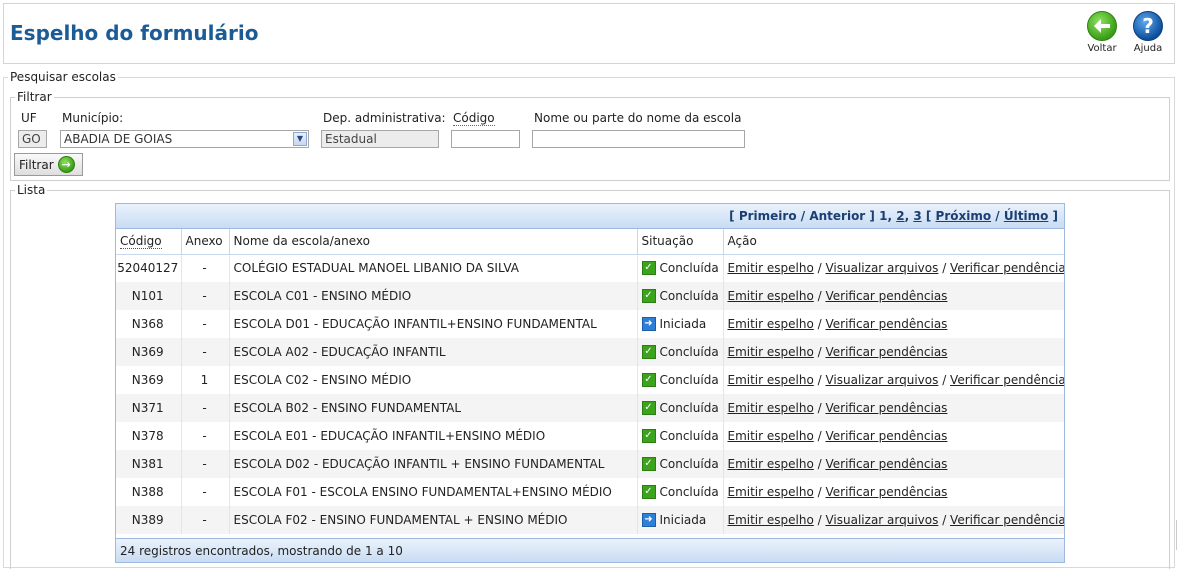 The width and height of the screenshot is (1182, 569). What do you see at coordinates (63, 77) in the screenshot?
I see `search-legend: Pesquisar escolas` at bounding box center [63, 77].